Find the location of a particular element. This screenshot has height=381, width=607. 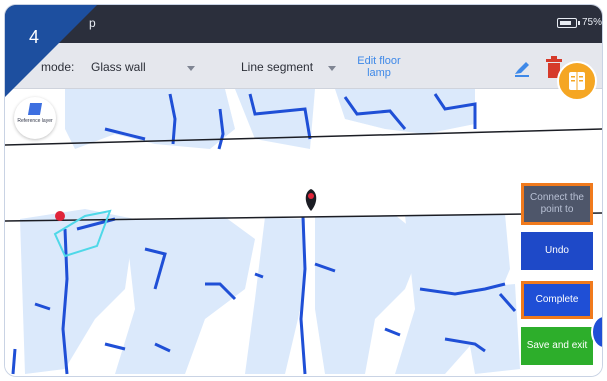

connect-point-button: Connect the point to is located at coordinates (557, 204).